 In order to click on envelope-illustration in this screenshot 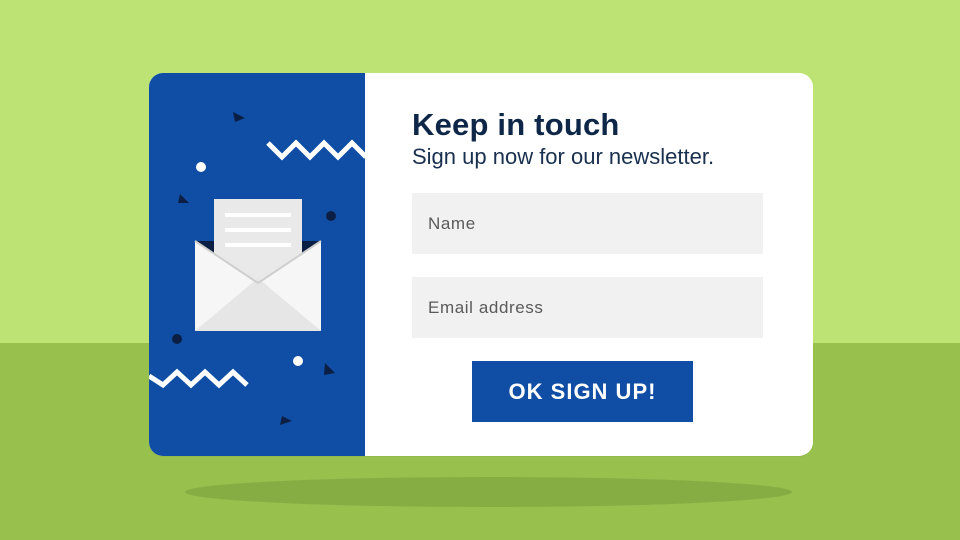, I will do `click(257, 268)`.